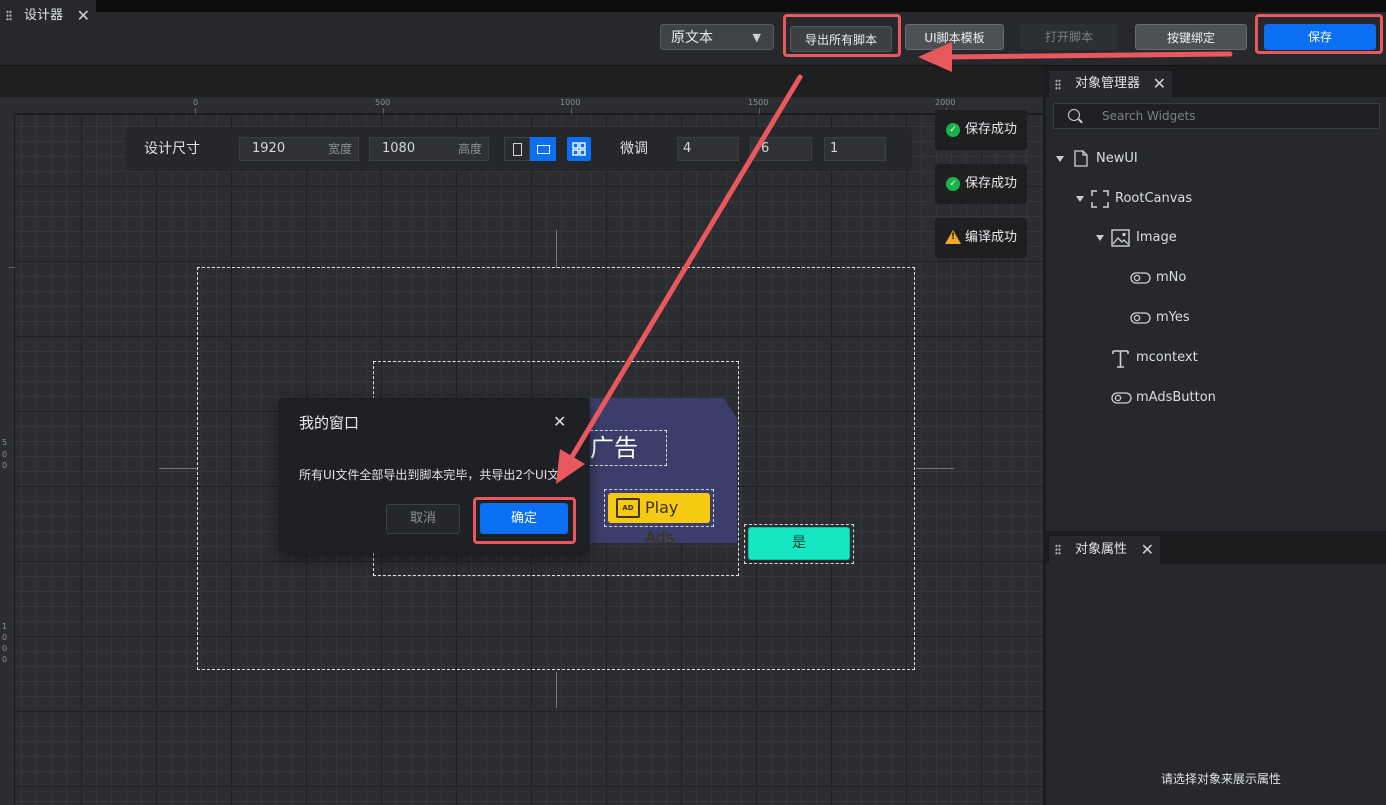 This screenshot has width=1386, height=805. What do you see at coordinates (717, 37) in the screenshot?
I see `text-mode-select: 原文本 ▼` at bounding box center [717, 37].